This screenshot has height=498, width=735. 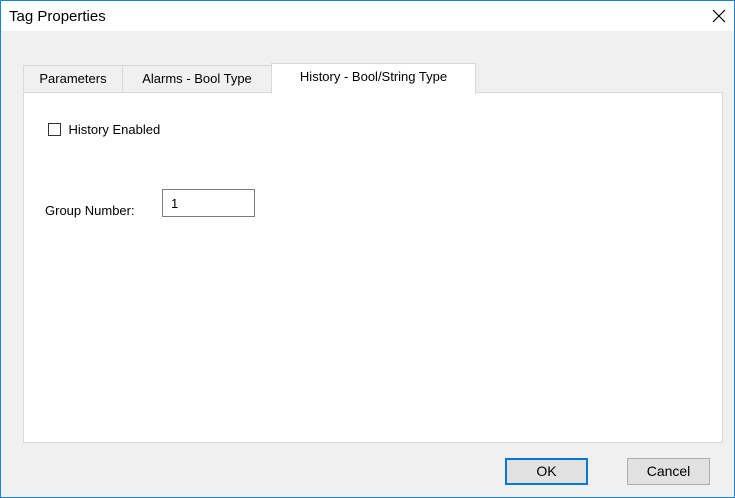 What do you see at coordinates (668, 471) in the screenshot?
I see `cancel-button: Cancel` at bounding box center [668, 471].